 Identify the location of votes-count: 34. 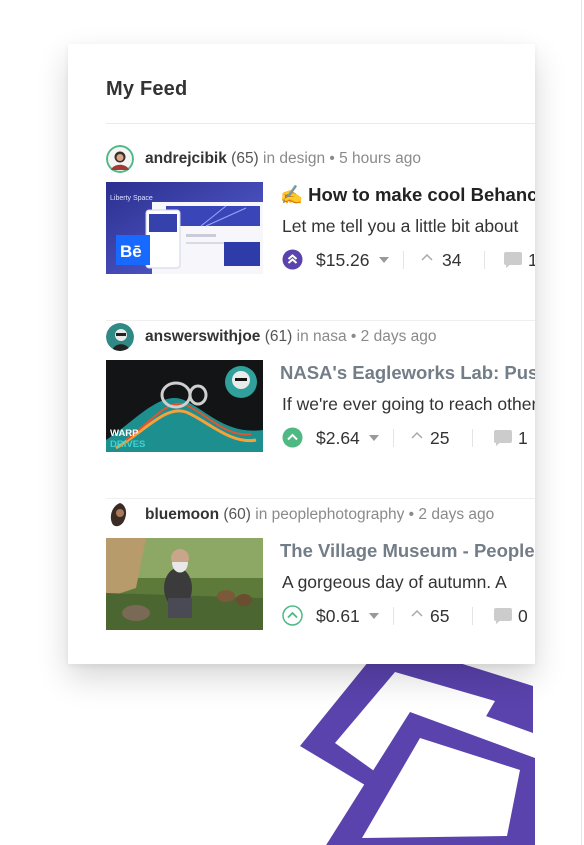
(451, 260).